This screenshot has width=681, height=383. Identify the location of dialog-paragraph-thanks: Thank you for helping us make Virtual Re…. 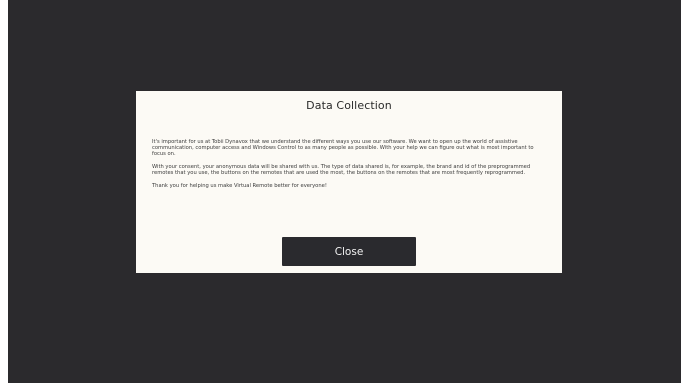
(239, 185).